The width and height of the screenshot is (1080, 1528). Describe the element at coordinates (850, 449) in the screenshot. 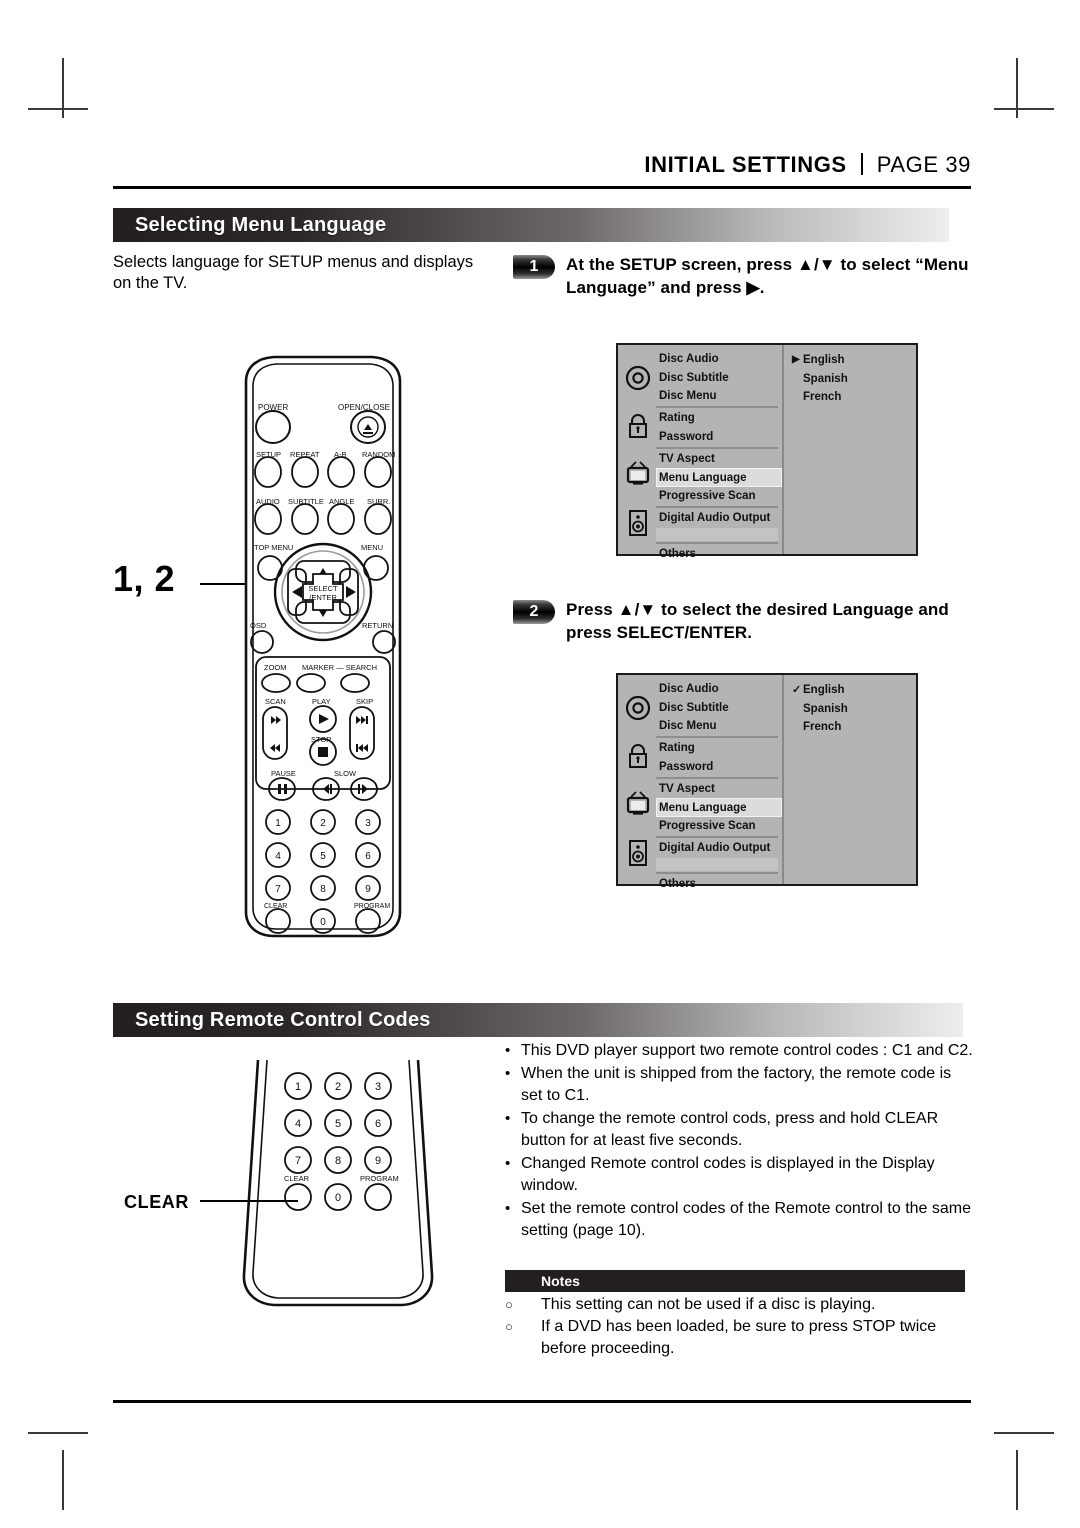

I see `setup-screen-1-language-list: ▶ English Spanish French` at that location.